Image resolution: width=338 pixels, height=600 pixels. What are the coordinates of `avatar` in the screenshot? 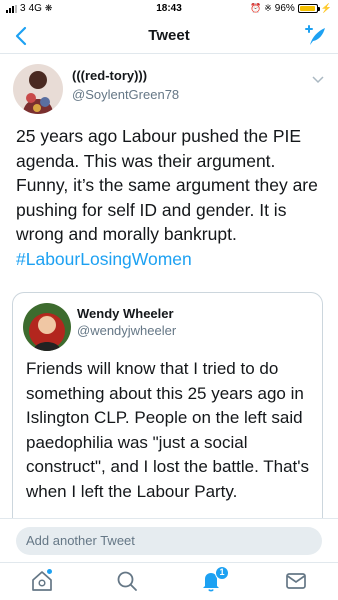 It's located at (38, 89).